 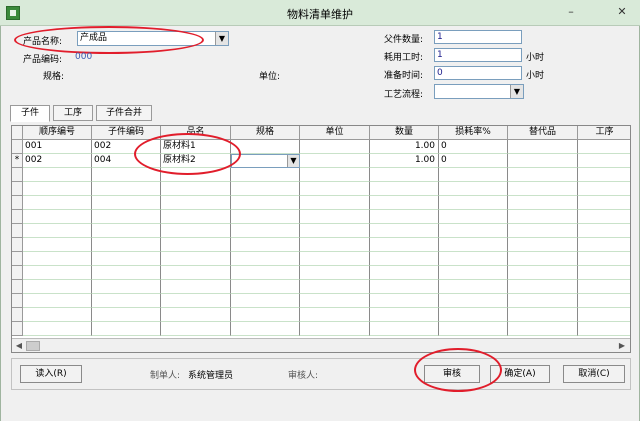 I want to click on cell-seq: 002, so click(x=57, y=161).